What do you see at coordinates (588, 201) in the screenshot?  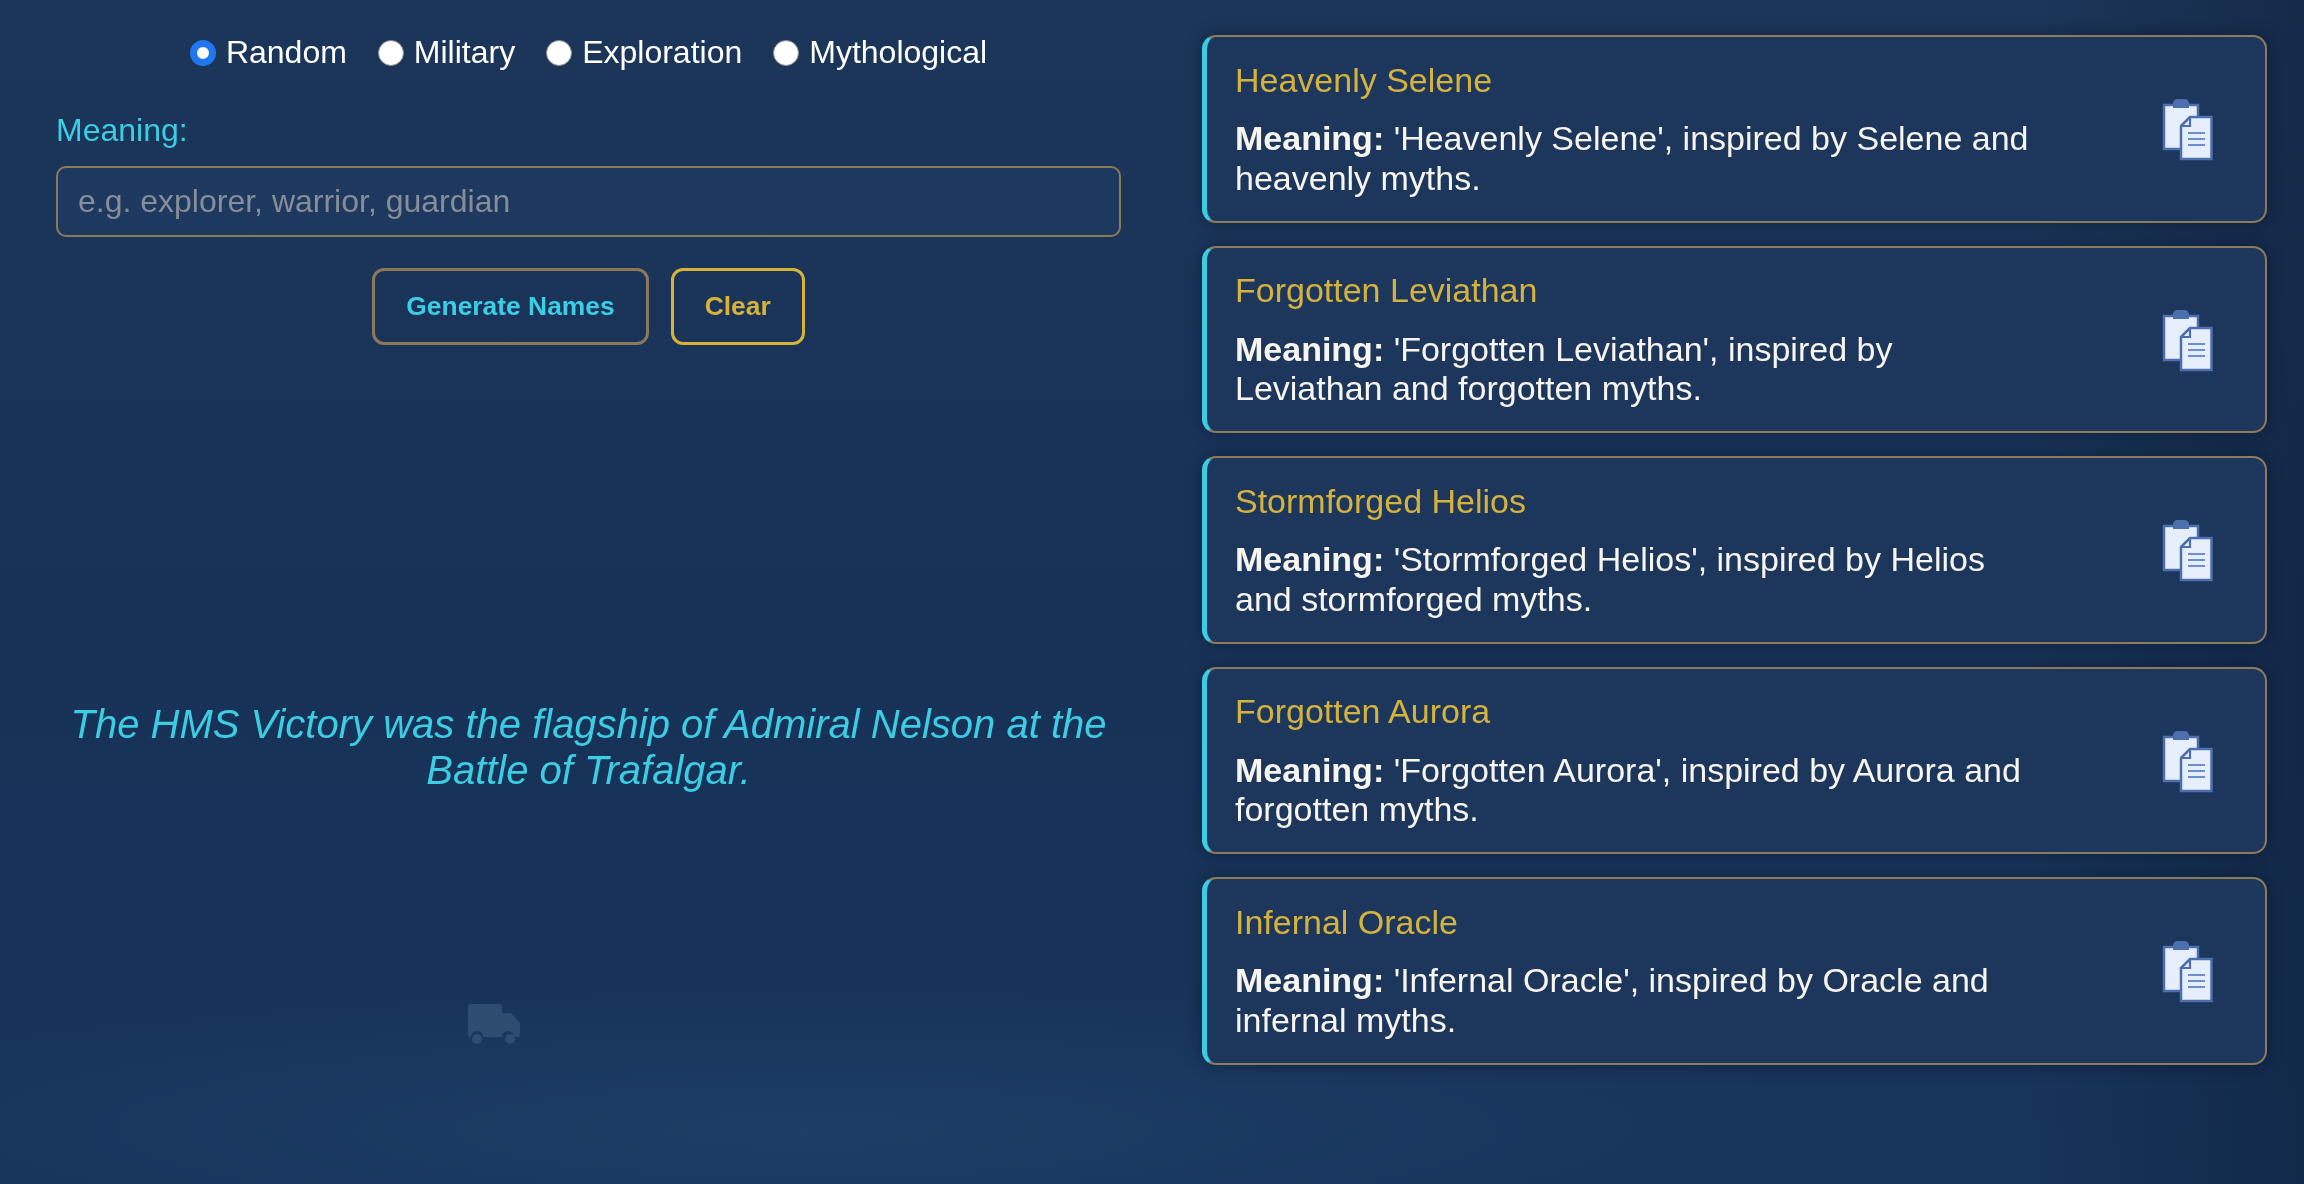 I see `meaning-input: e.g. explorer, warrior, guardian` at bounding box center [588, 201].